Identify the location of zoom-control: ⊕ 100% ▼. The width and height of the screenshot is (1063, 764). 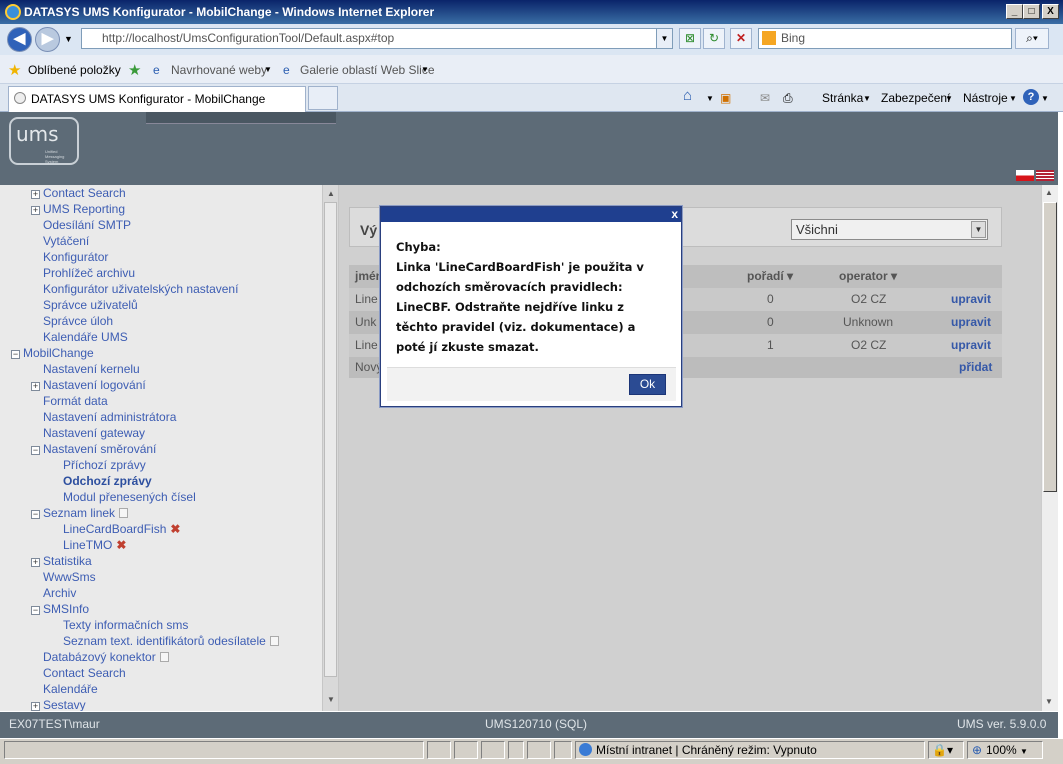
(1005, 750).